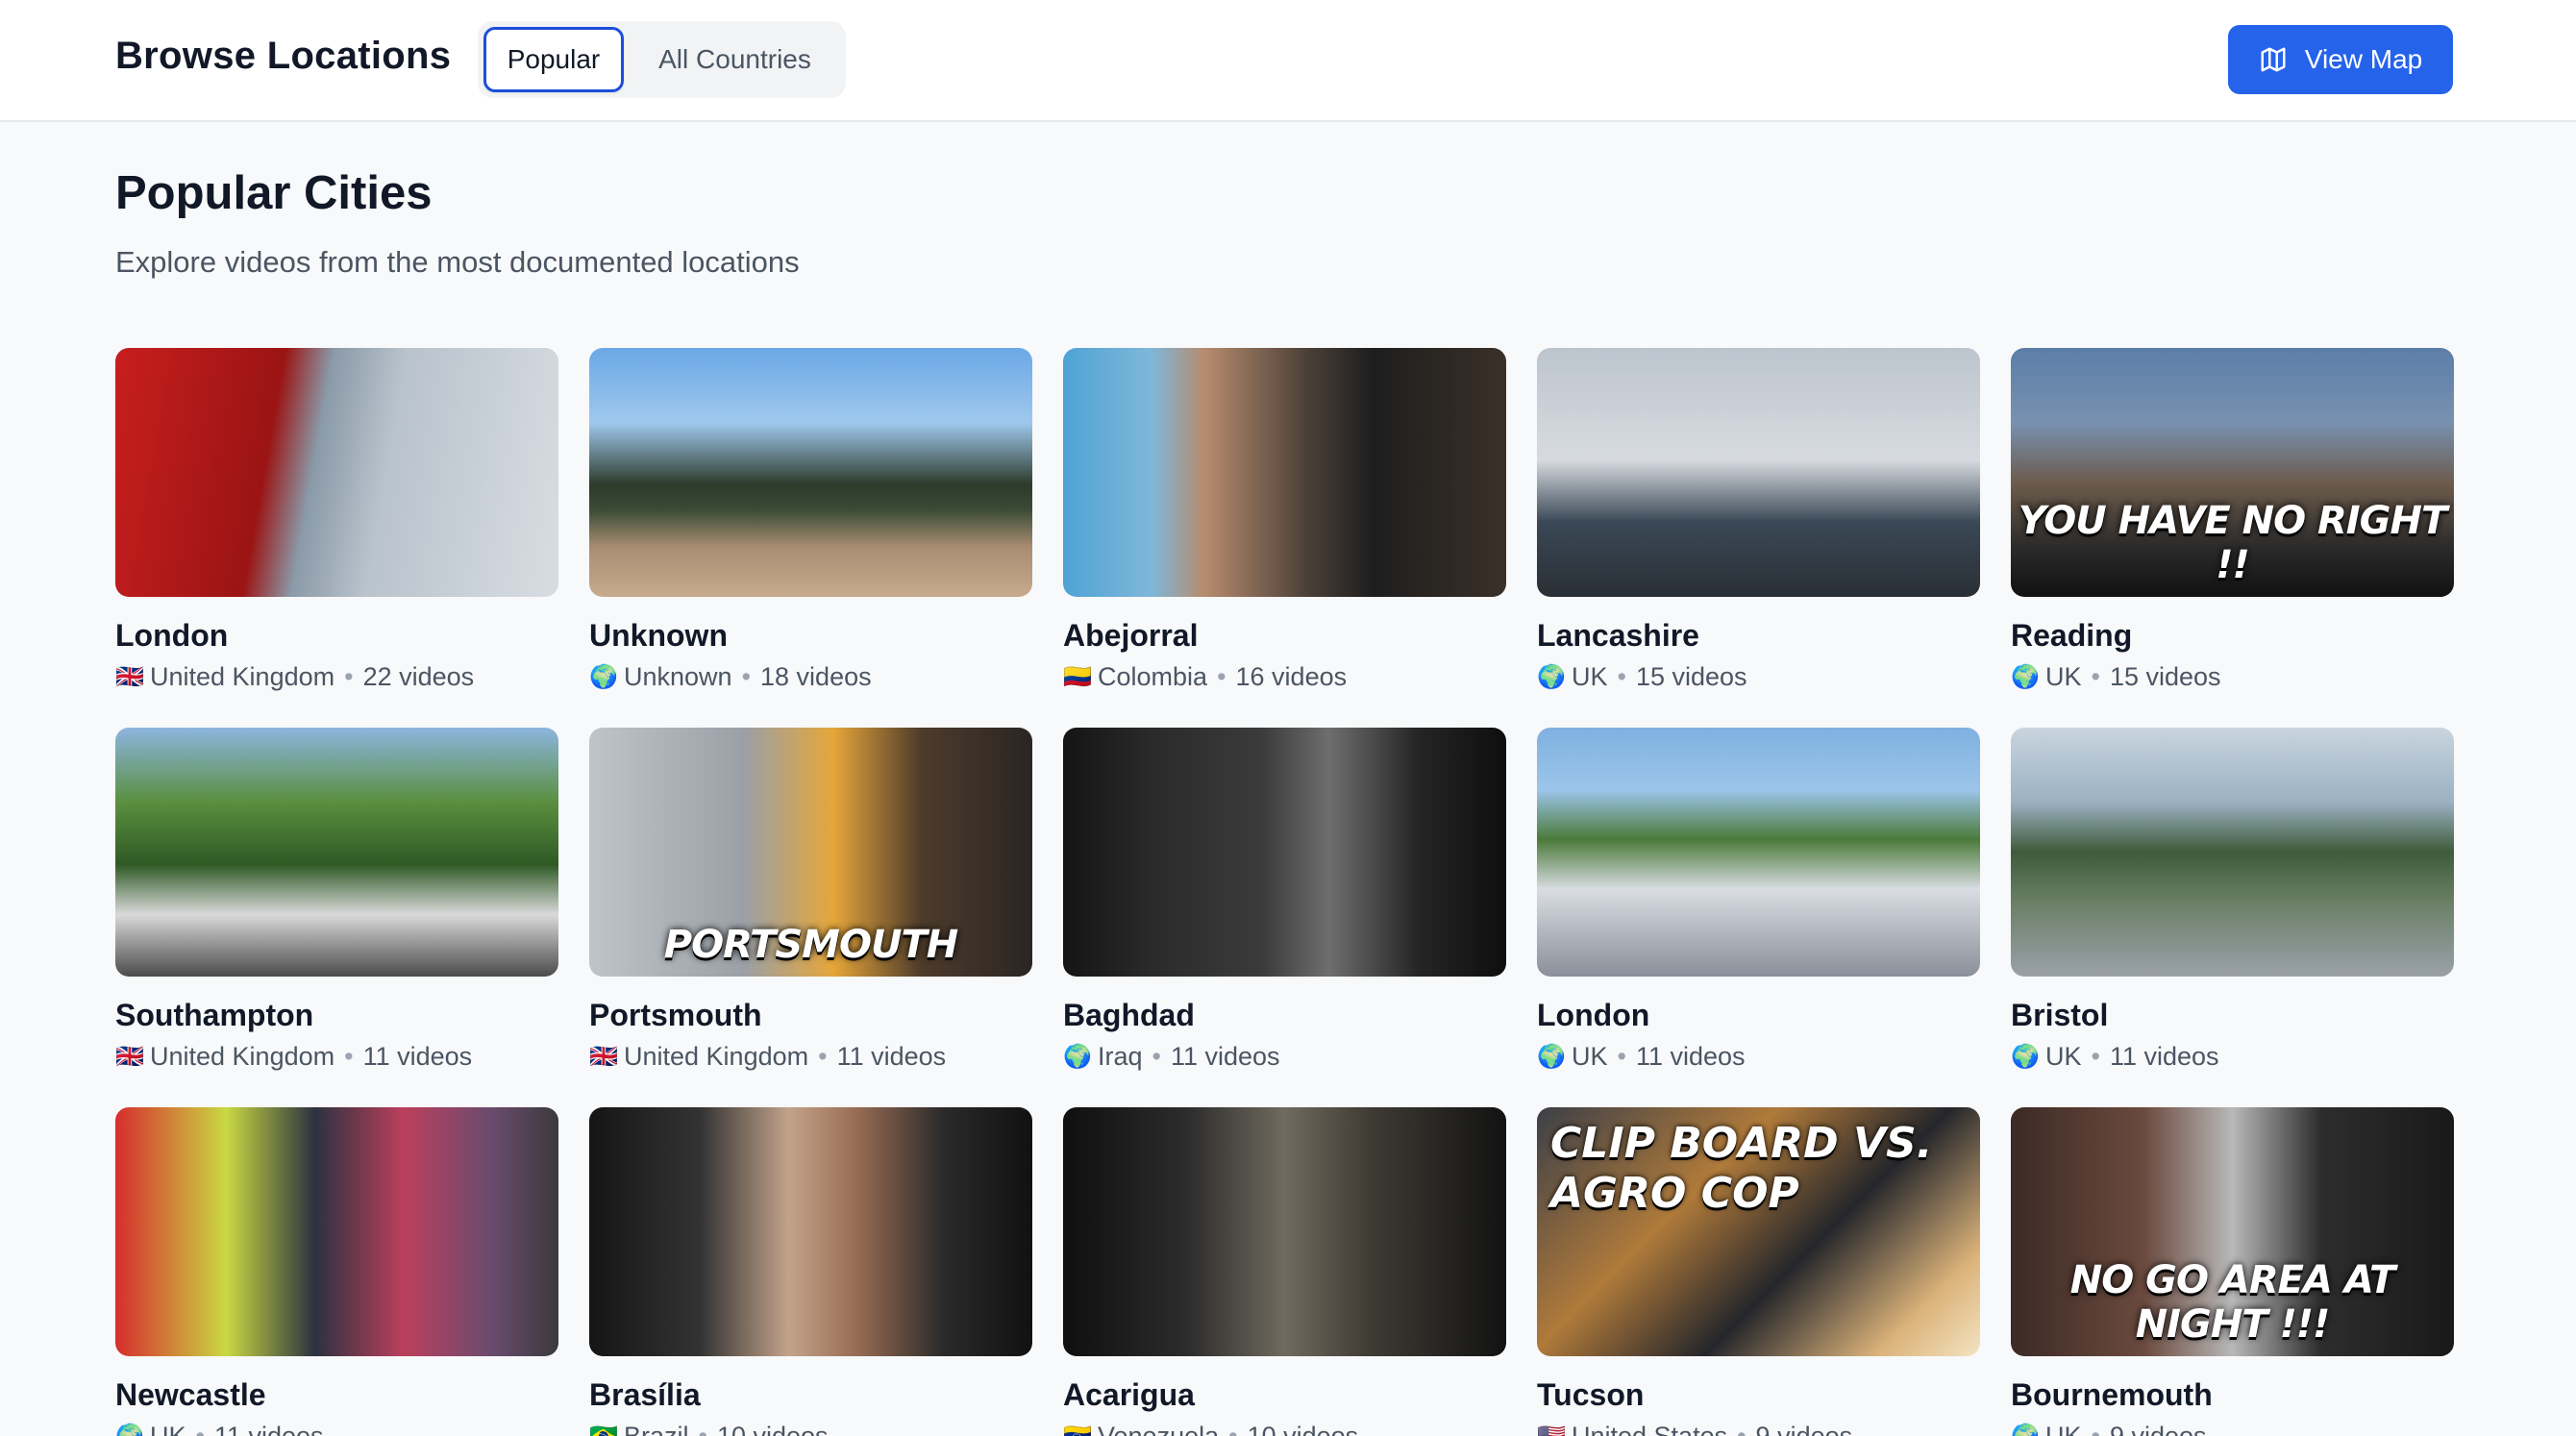 The height and width of the screenshot is (1436, 2576). I want to click on map-icon, so click(2274, 59).